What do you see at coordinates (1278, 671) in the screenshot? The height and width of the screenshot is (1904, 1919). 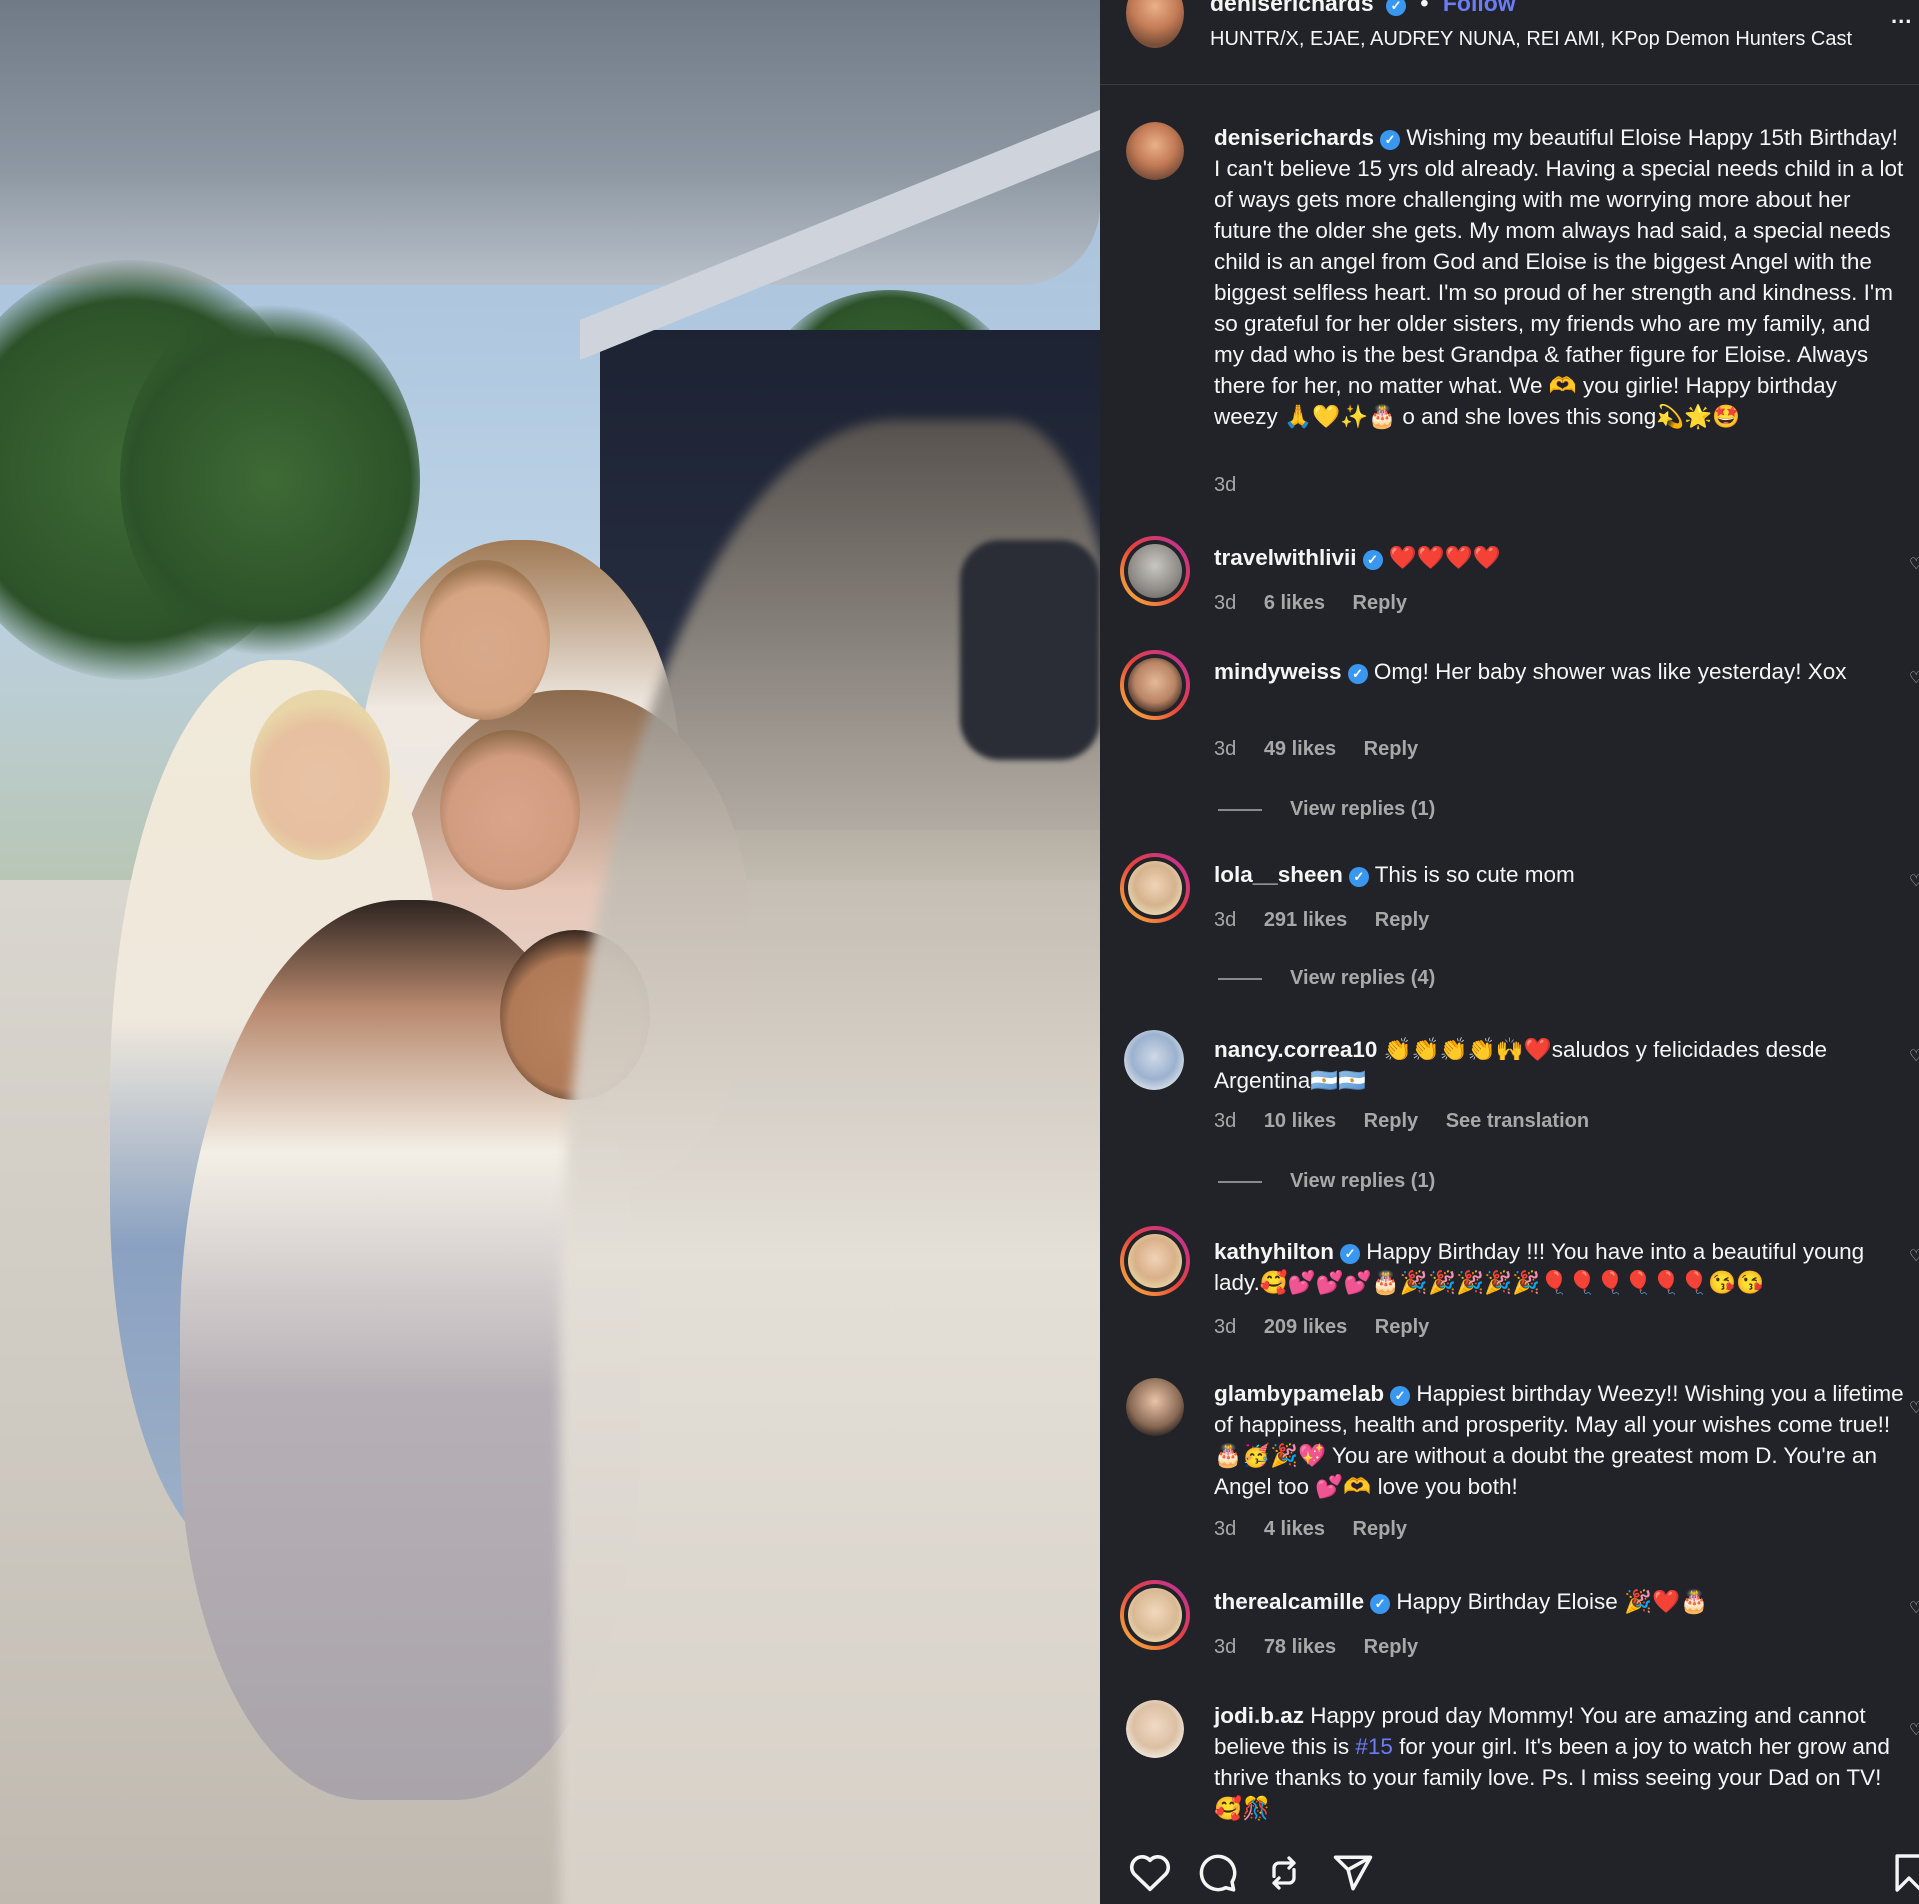 I see `commenter-username: mindyweiss` at bounding box center [1278, 671].